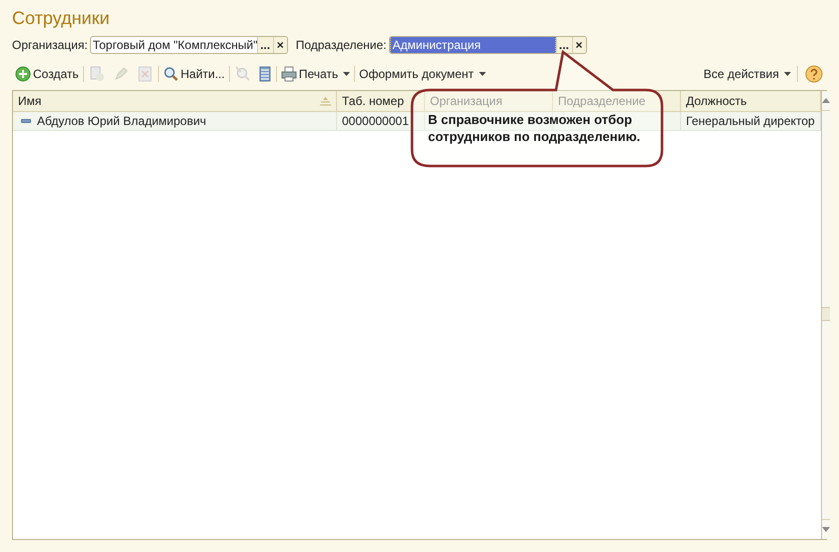 The image size is (839, 552). I want to click on column-header: Имя, so click(175, 101).